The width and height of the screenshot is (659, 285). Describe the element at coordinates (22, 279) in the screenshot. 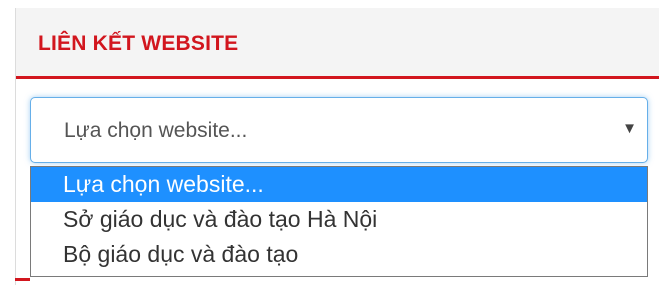

I see `red-accent-line` at that location.